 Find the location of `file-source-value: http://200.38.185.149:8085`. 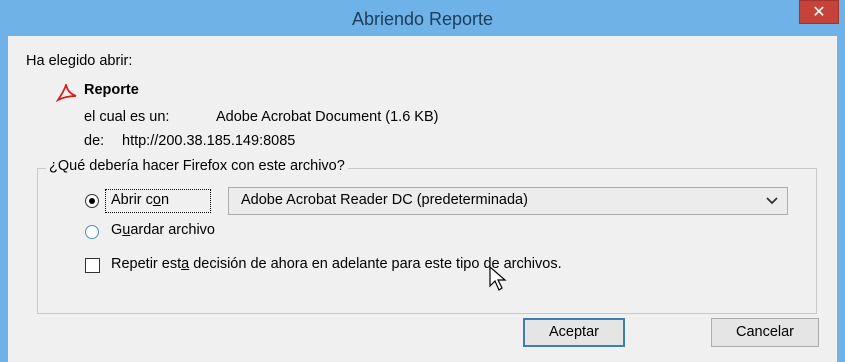

file-source-value: http://200.38.185.149:8085 is located at coordinates (209, 141).